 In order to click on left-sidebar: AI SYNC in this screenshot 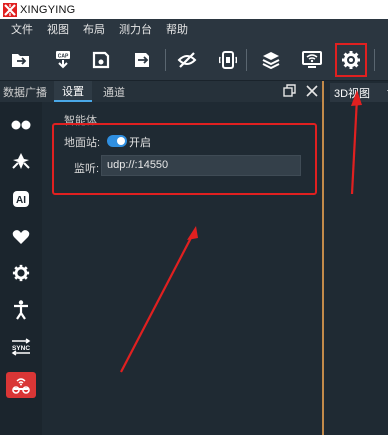, I will do `click(21, 268)`.